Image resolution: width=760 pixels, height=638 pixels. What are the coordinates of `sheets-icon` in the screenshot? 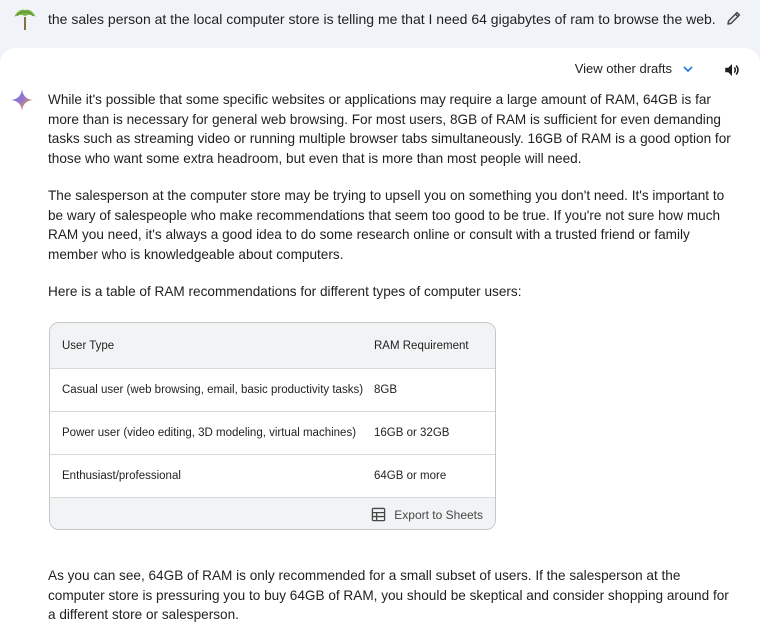 It's located at (379, 514).